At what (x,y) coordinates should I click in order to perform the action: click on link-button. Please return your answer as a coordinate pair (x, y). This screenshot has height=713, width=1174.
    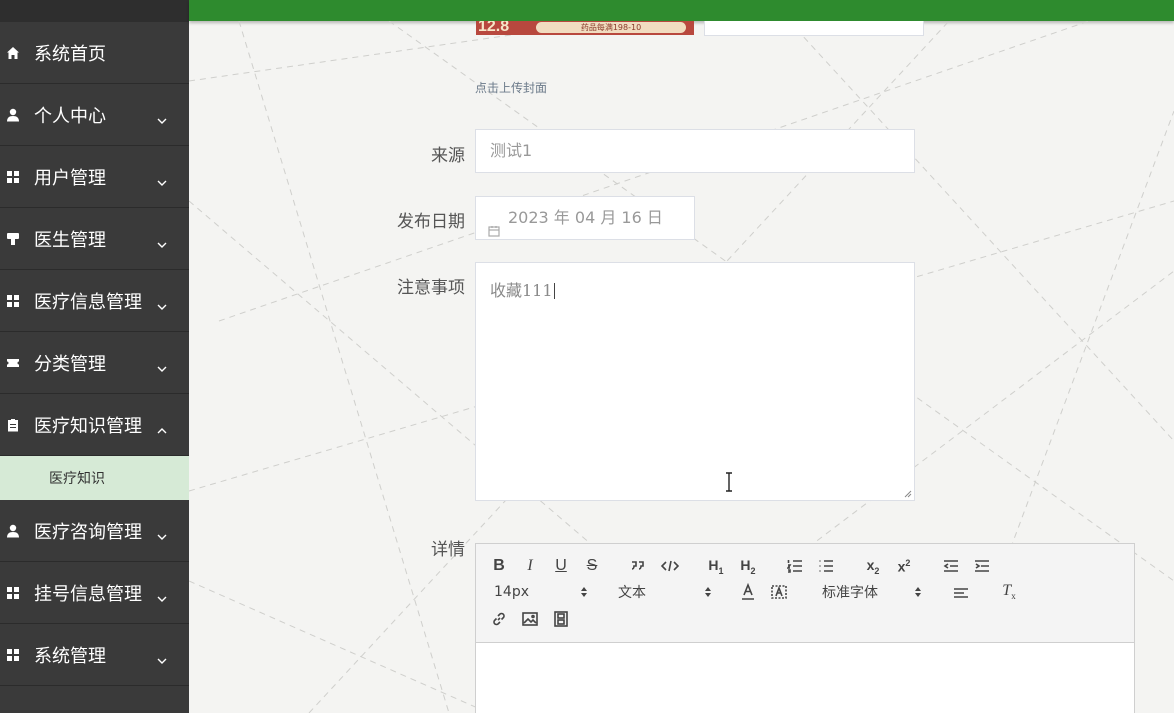
    Looking at the image, I should click on (499, 619).